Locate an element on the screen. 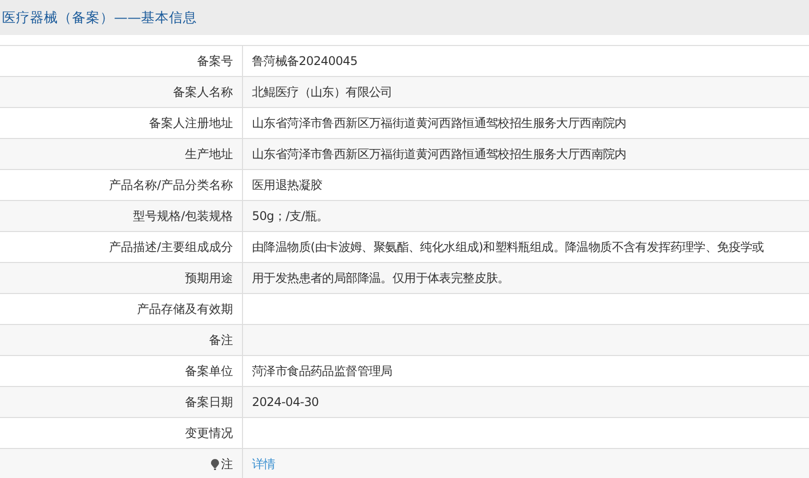 The width and height of the screenshot is (809, 478). field-value: 2024-04-30 is located at coordinates (285, 402).